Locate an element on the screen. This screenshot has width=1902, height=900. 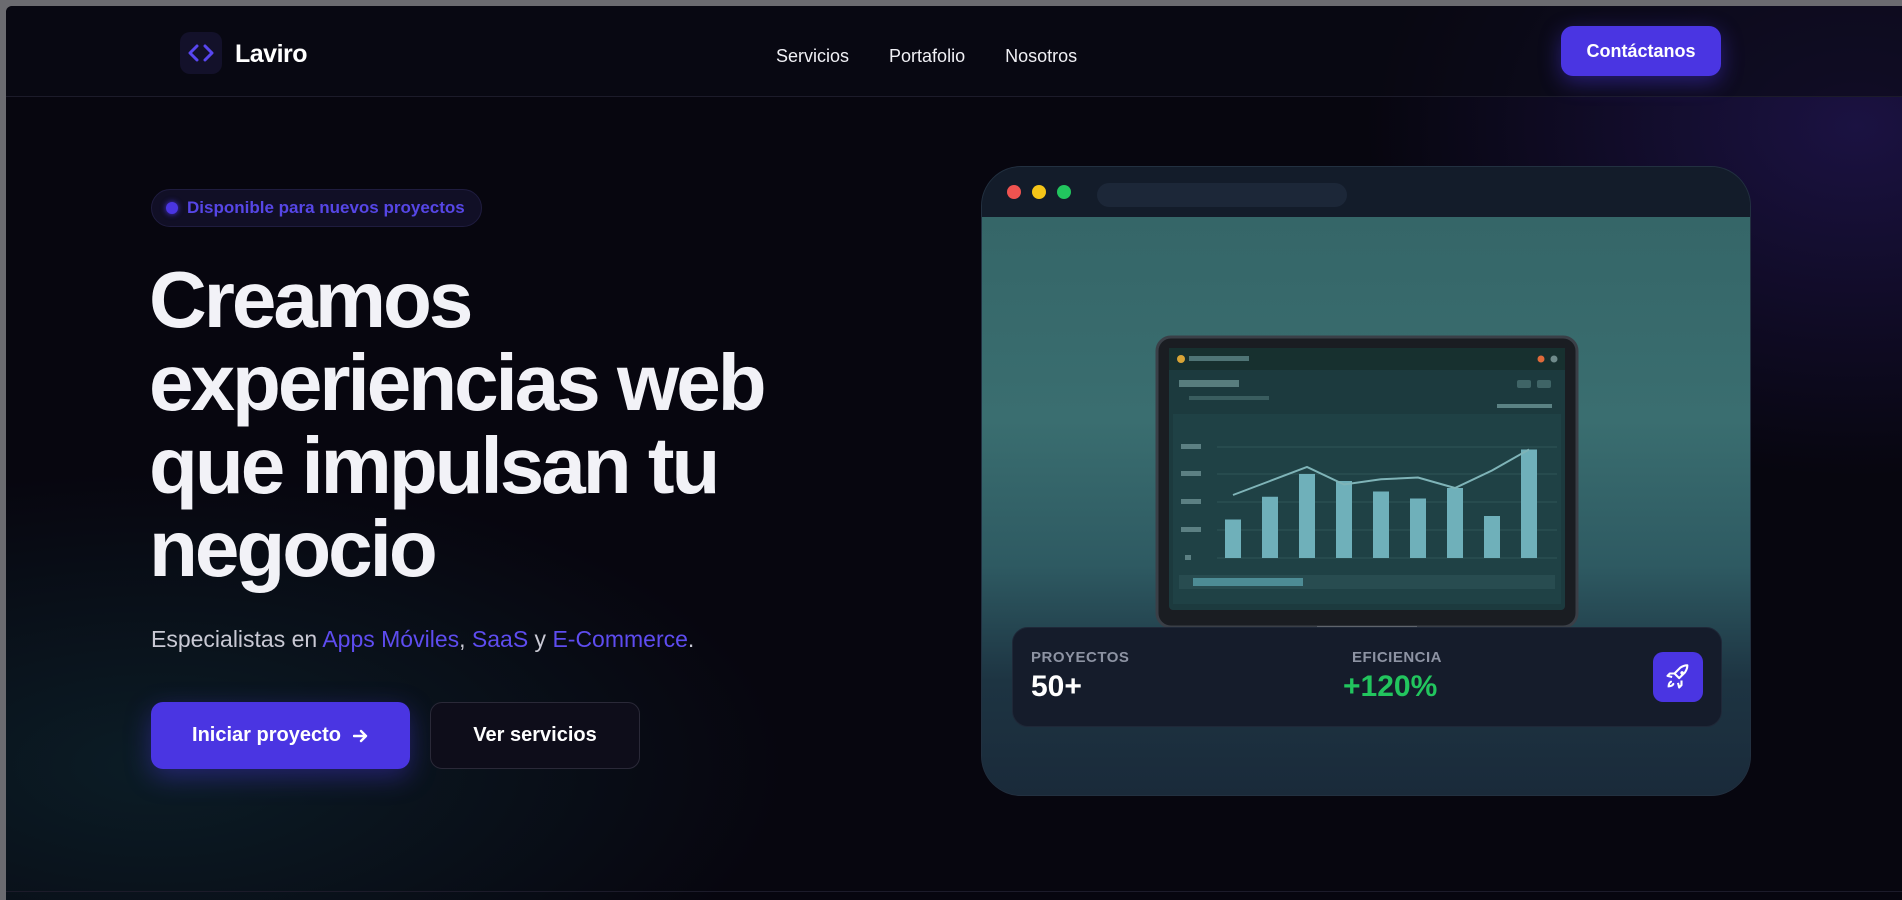
logo-badge is located at coordinates (201, 53).